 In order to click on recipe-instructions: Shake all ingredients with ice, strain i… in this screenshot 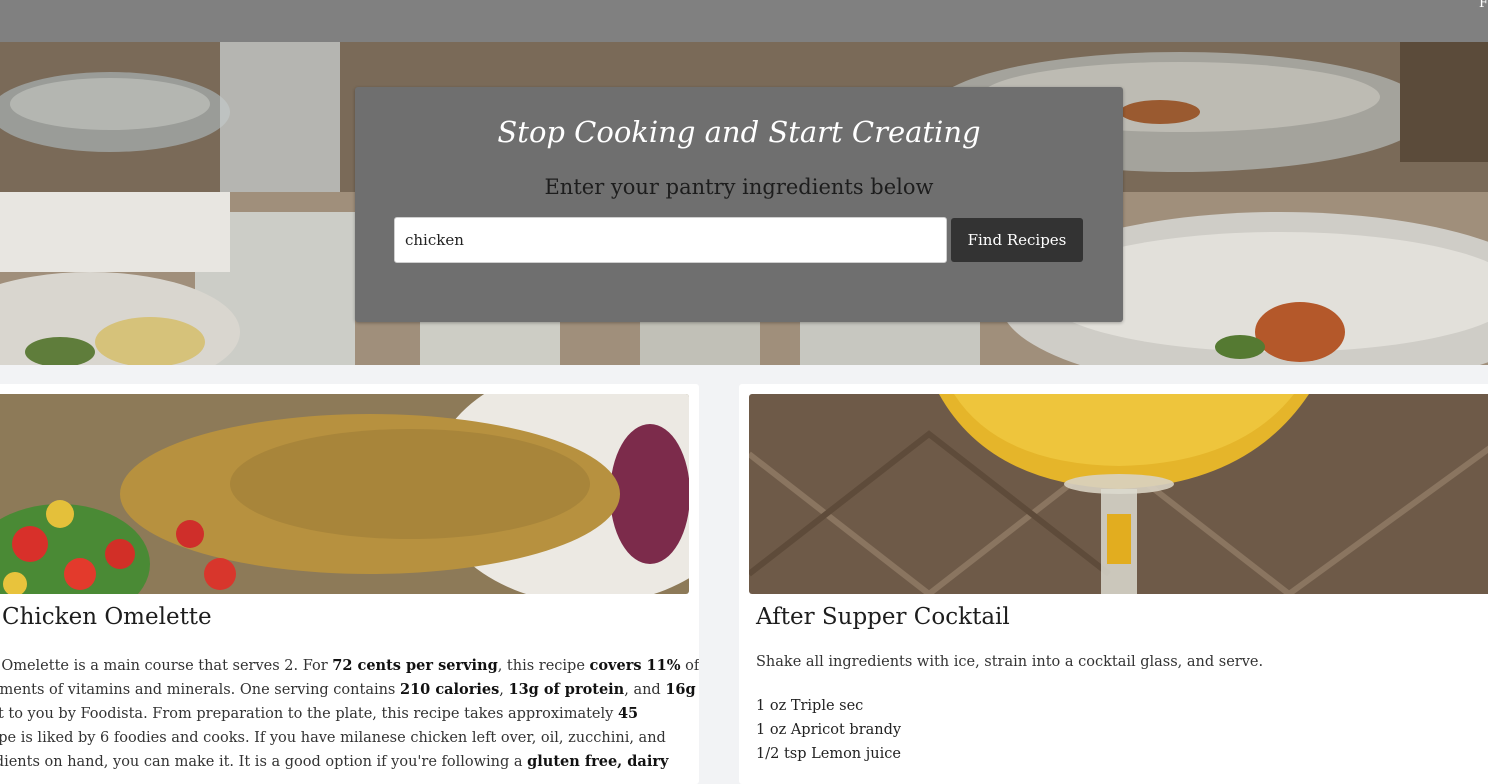, I will do `click(1010, 662)`.